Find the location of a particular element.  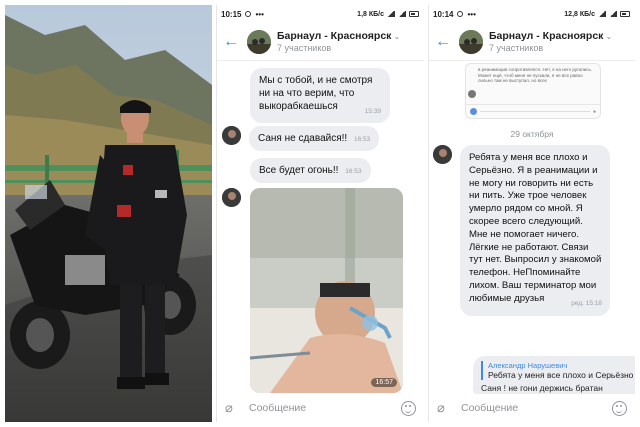

message-text: Саня не сдавайся!! is located at coordinates (303, 138).